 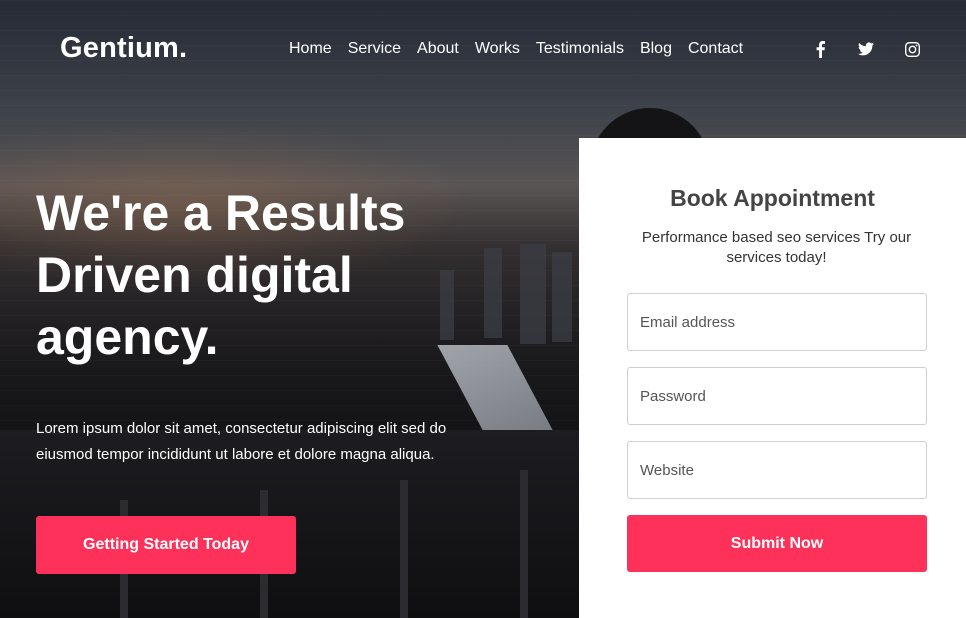 I want to click on nav-item-contact: Contact, so click(x=715, y=49).